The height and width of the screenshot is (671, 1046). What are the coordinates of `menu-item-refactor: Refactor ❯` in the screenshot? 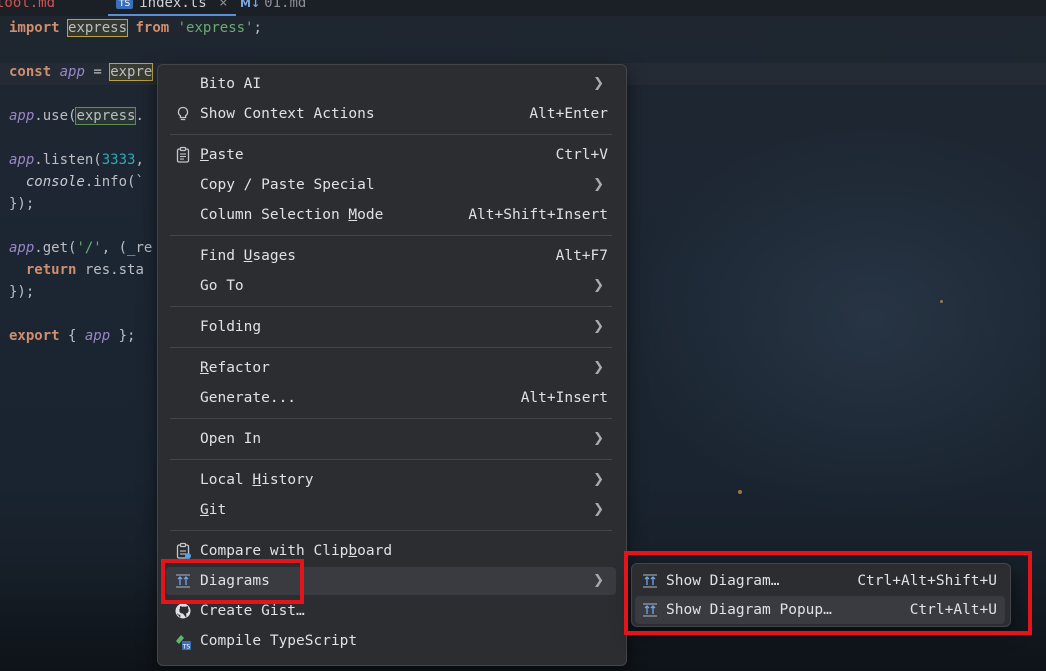 It's located at (391, 368).